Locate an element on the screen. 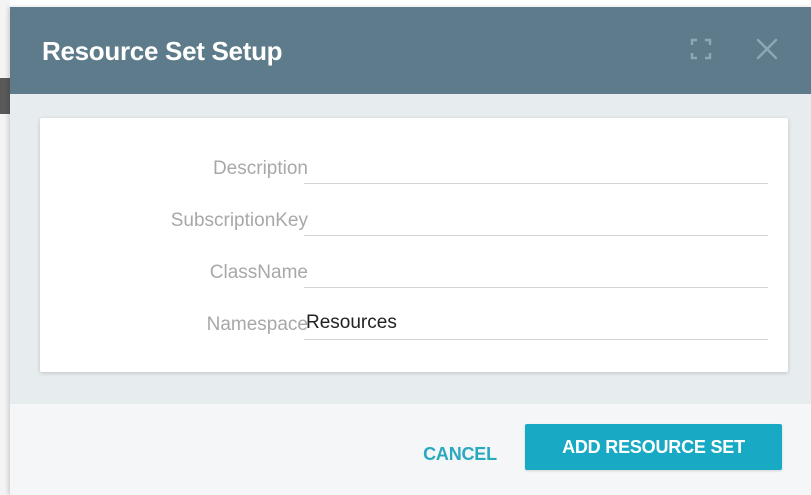  background-page is located at coordinates (5, 247).